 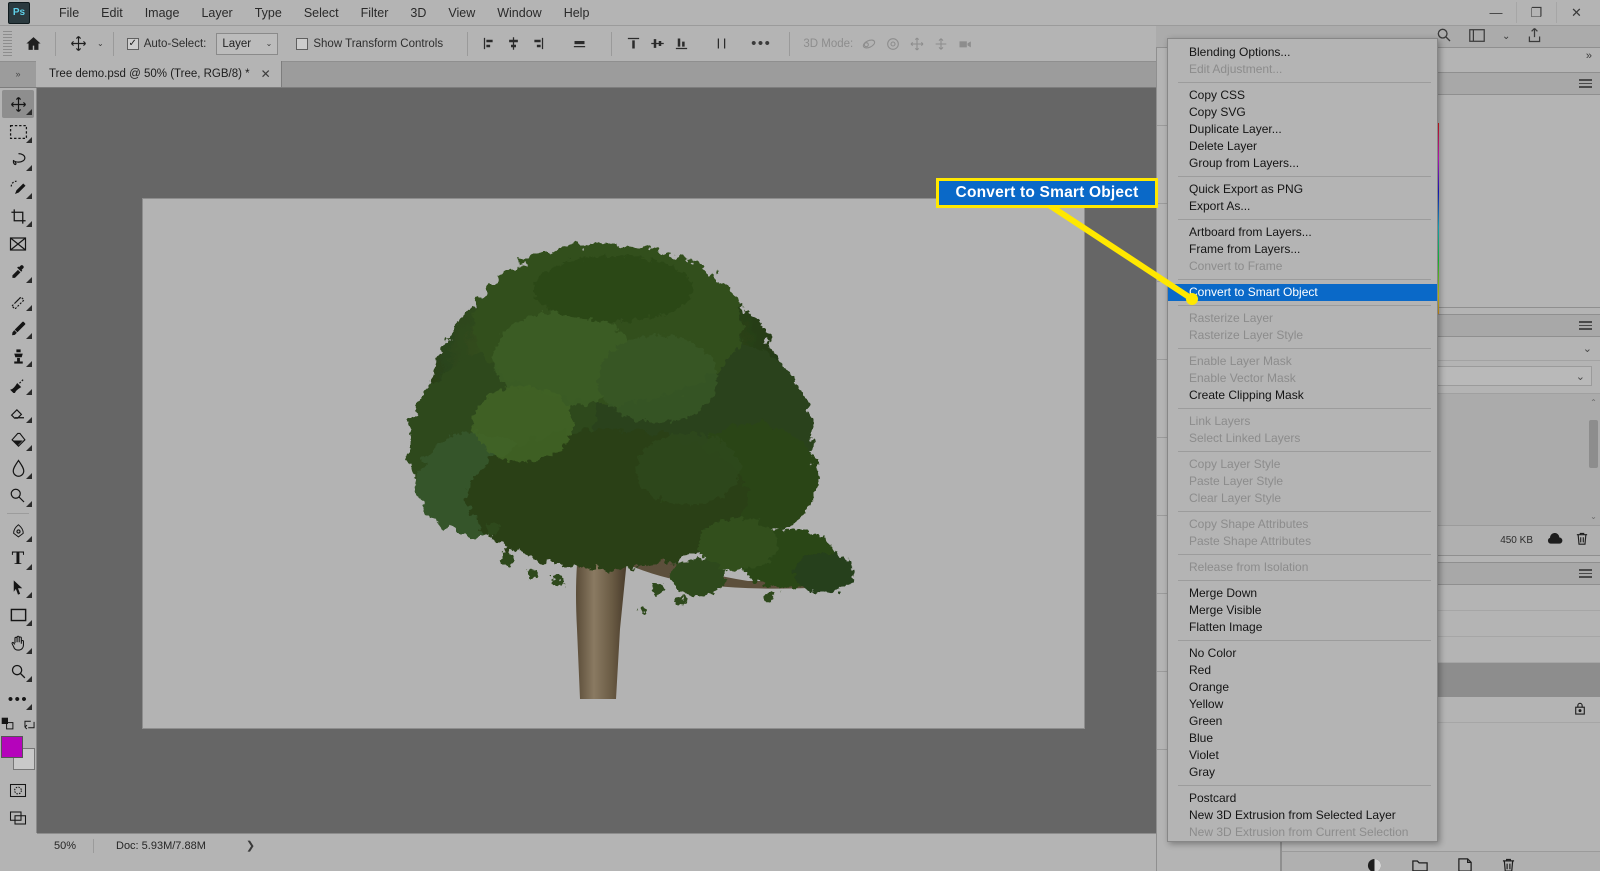 What do you see at coordinates (1444, 36) in the screenshot?
I see `search-icon` at bounding box center [1444, 36].